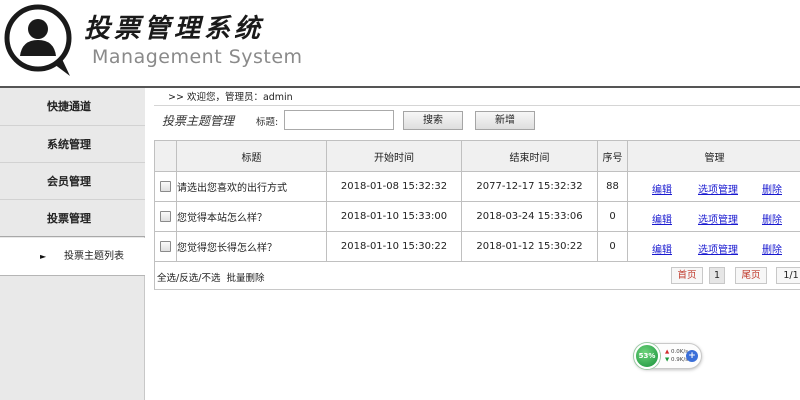 The image size is (800, 400). Describe the element at coordinates (38, 40) in the screenshot. I see `user-chat-bubble-logo-icon` at that location.